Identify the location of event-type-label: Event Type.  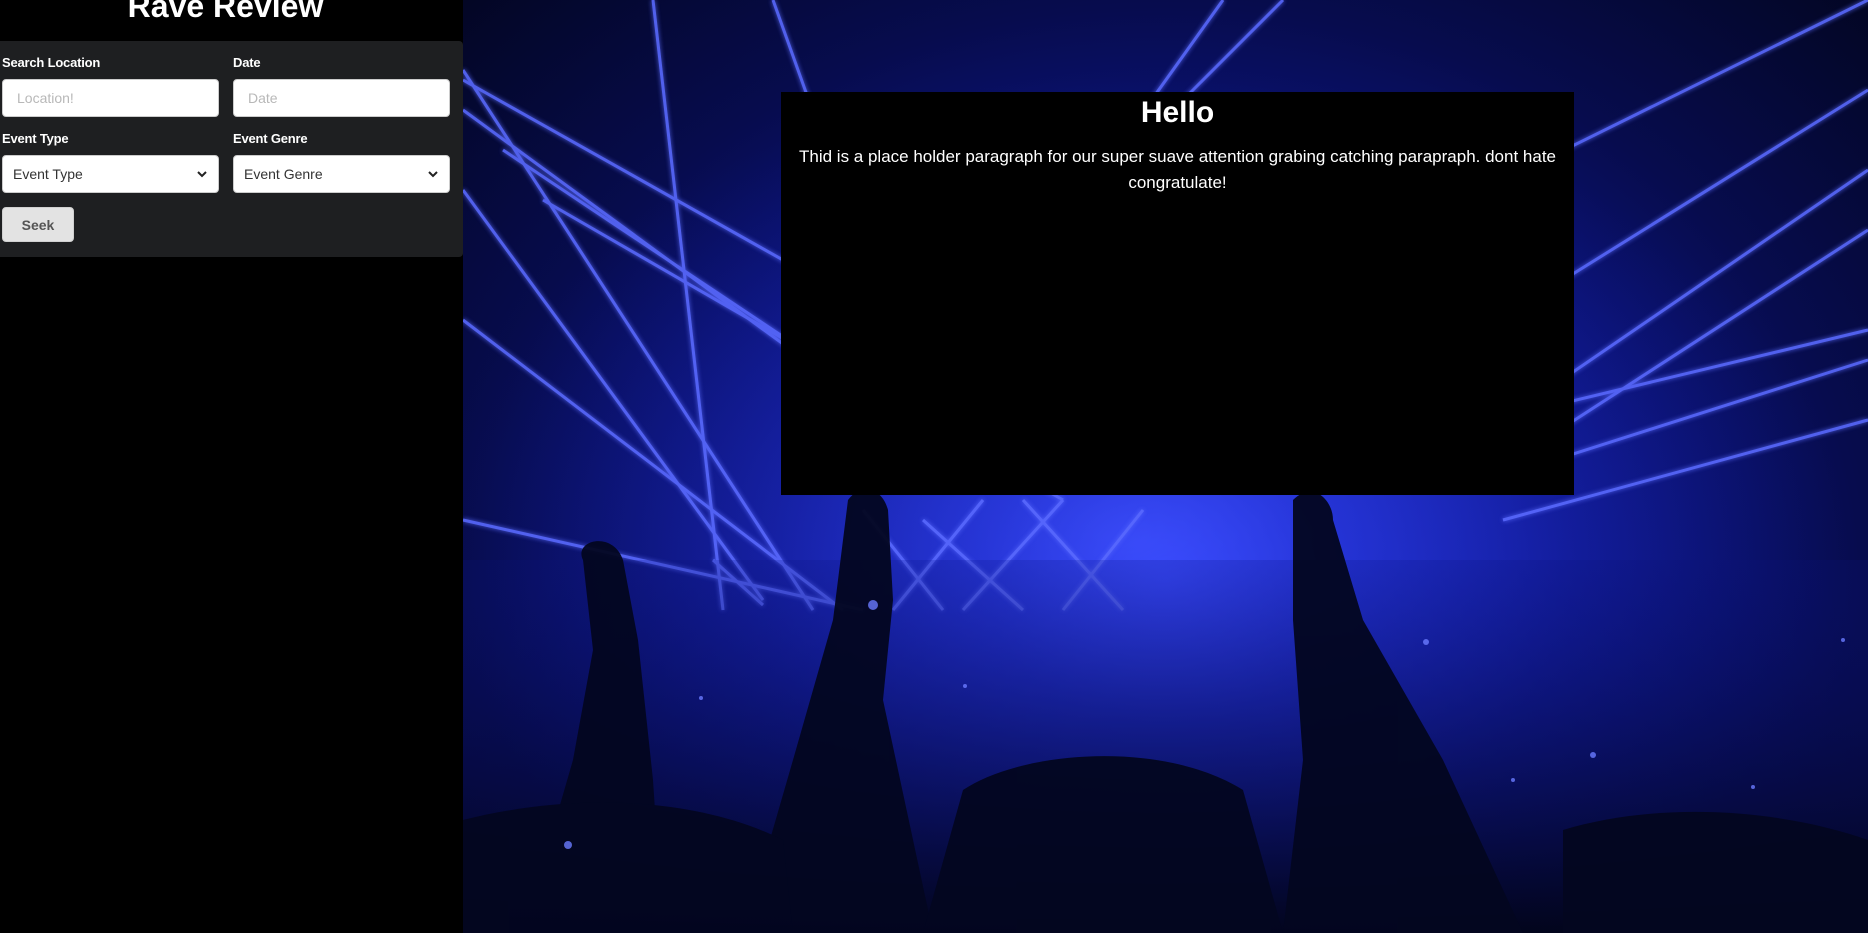
(35, 138).